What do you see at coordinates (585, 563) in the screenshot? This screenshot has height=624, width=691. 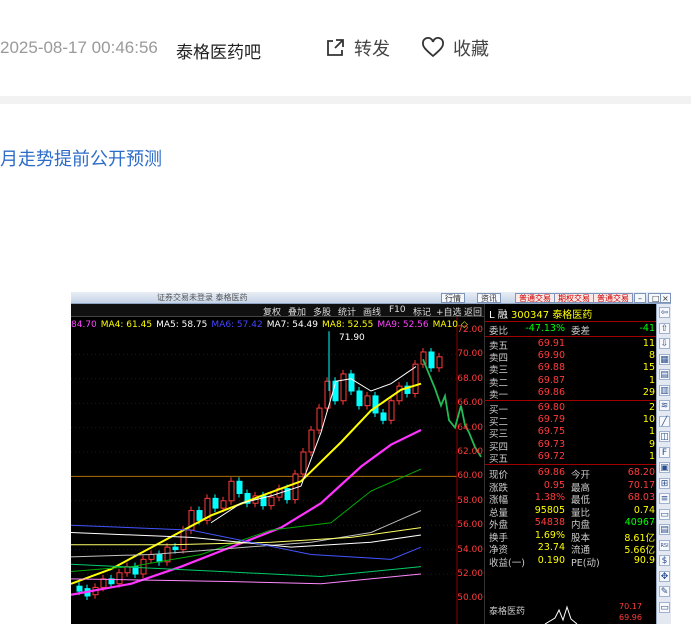 I see `stat-label: PE(动)` at bounding box center [585, 563].